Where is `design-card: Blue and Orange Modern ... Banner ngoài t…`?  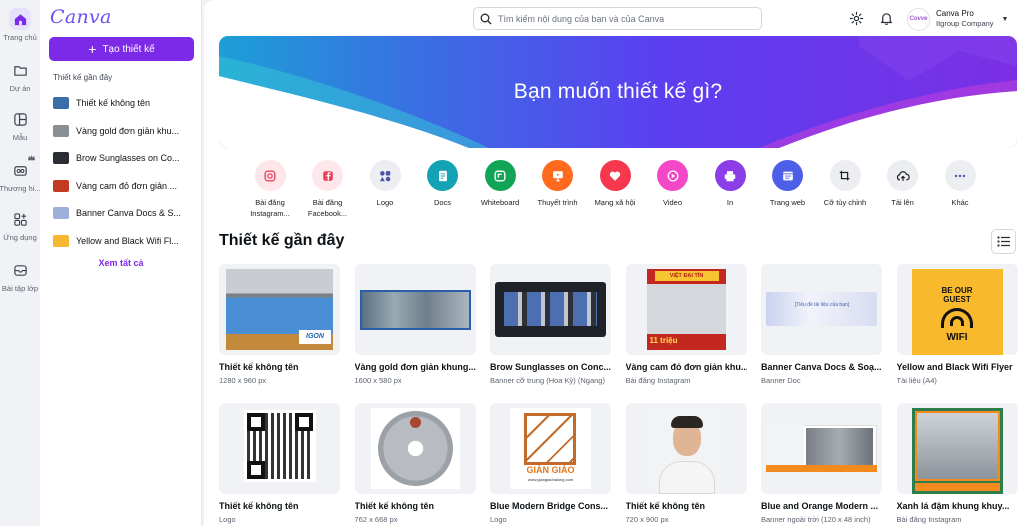
design-card: Blue and Orange Modern ... Banner ngoài t… is located at coordinates (821, 463).